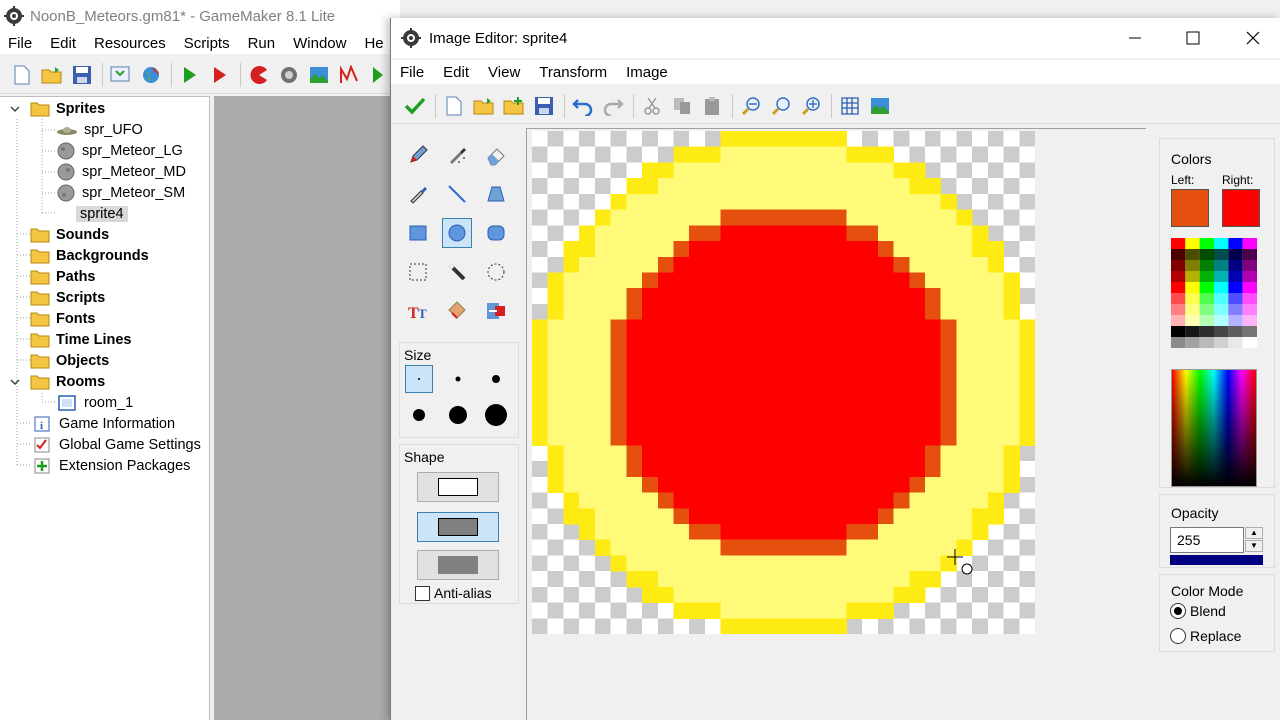  Describe the element at coordinates (781, 106) in the screenshot. I see `zoom-normal-button` at that location.